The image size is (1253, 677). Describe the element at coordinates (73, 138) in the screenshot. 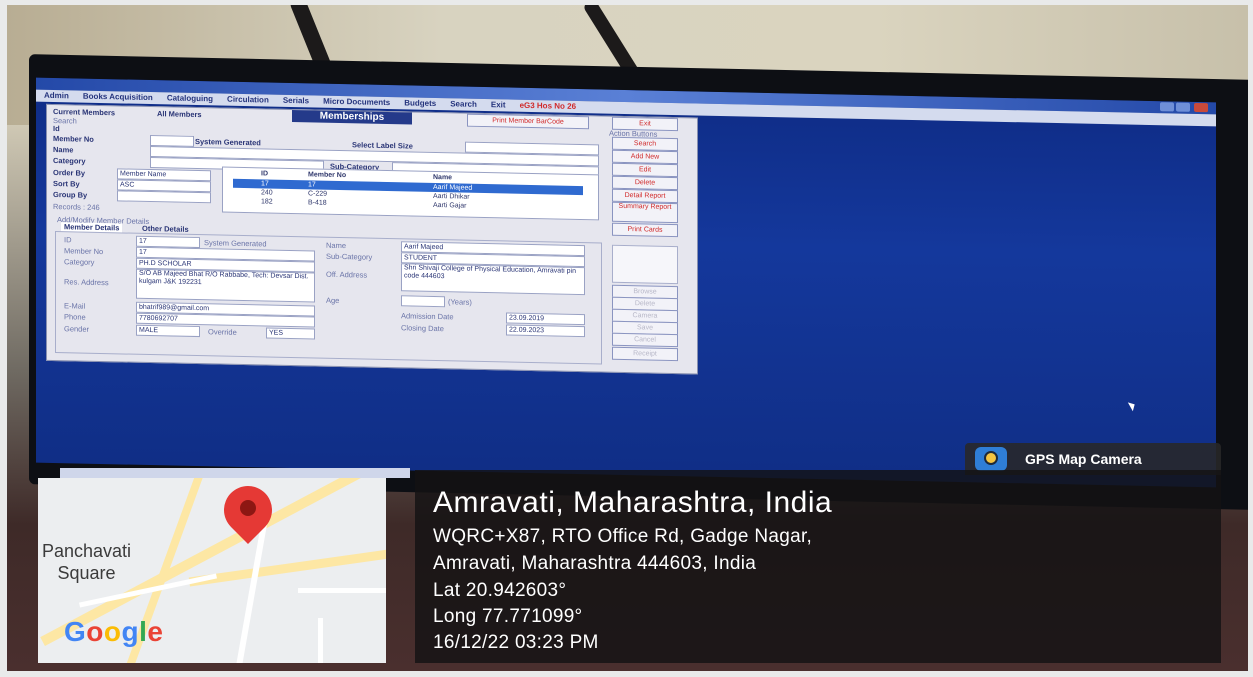

I see `member-no-label: Member No` at that location.